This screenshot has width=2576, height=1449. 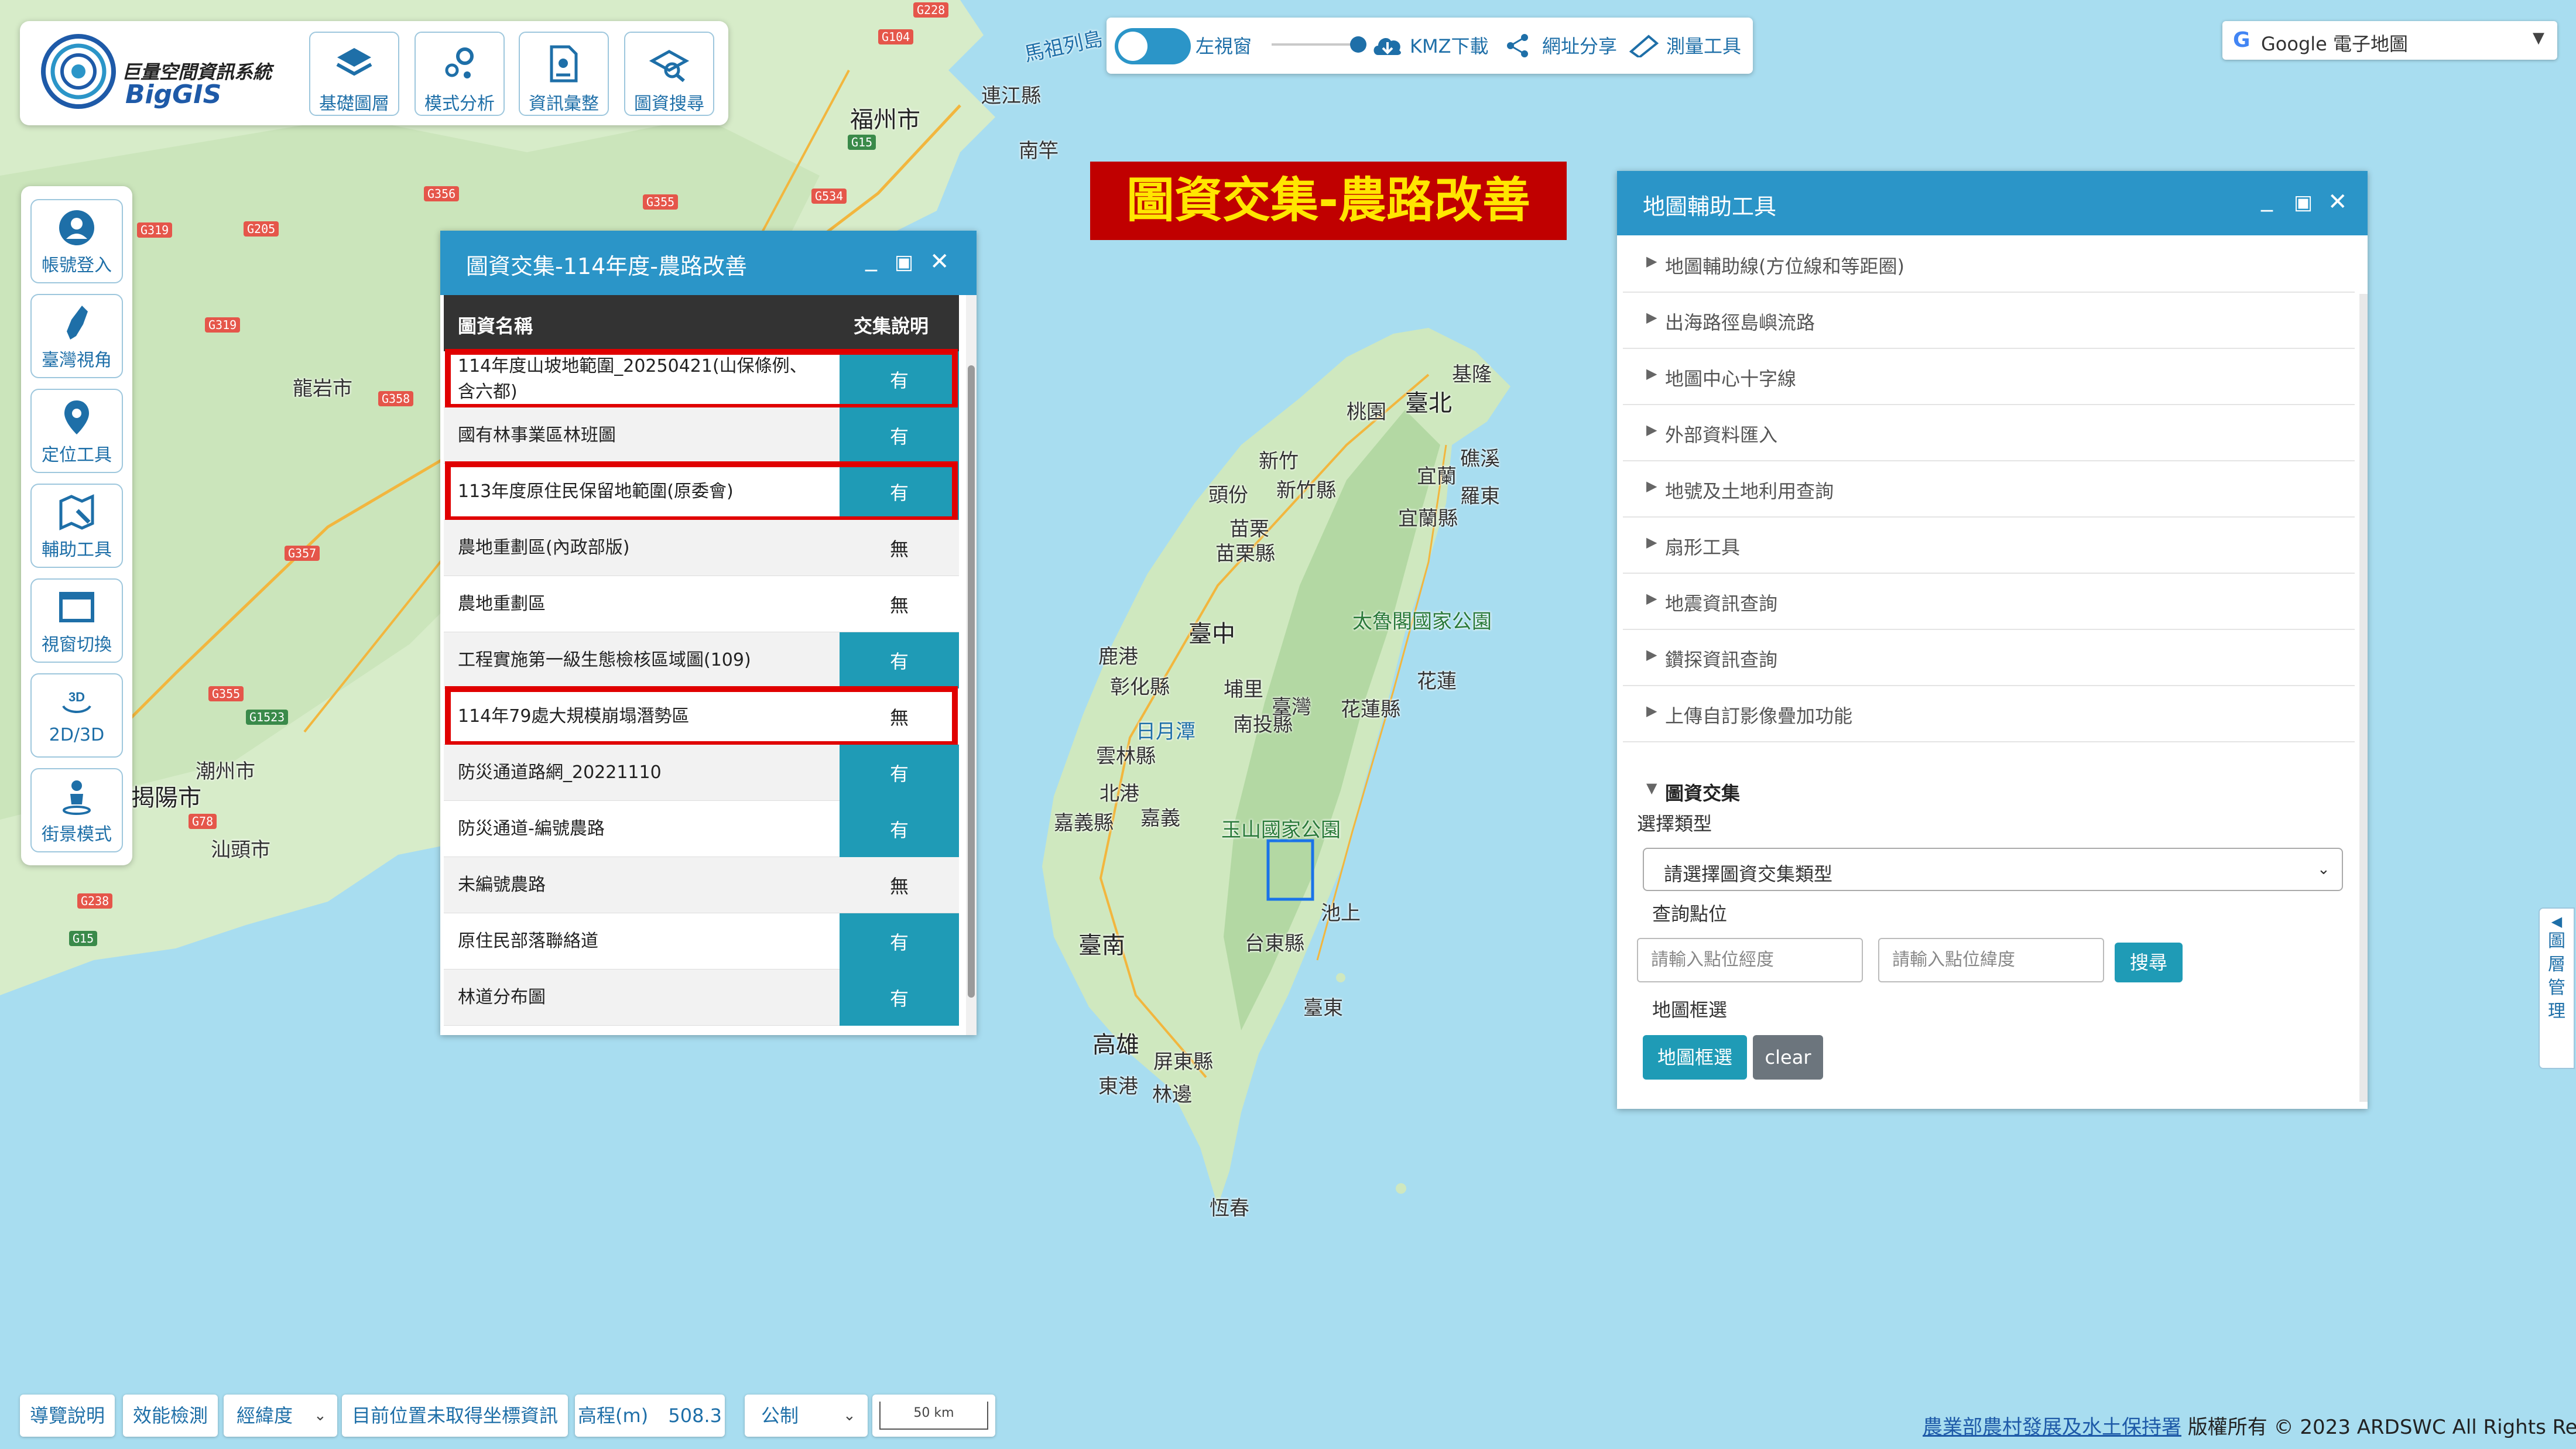 What do you see at coordinates (1674, 824) in the screenshot?
I see `select-type-label: 選擇類型` at bounding box center [1674, 824].